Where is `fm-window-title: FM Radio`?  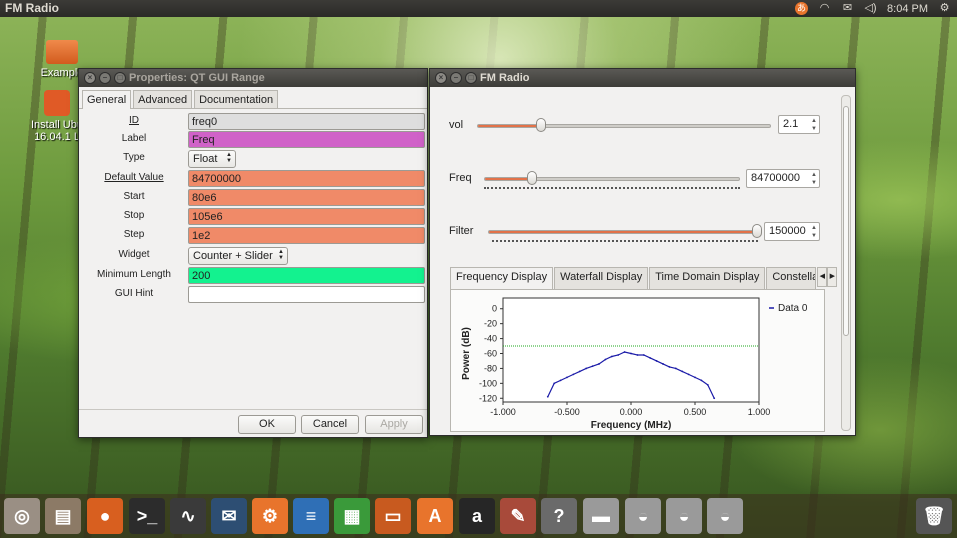
fm-window-title: FM Radio is located at coordinates (505, 78).